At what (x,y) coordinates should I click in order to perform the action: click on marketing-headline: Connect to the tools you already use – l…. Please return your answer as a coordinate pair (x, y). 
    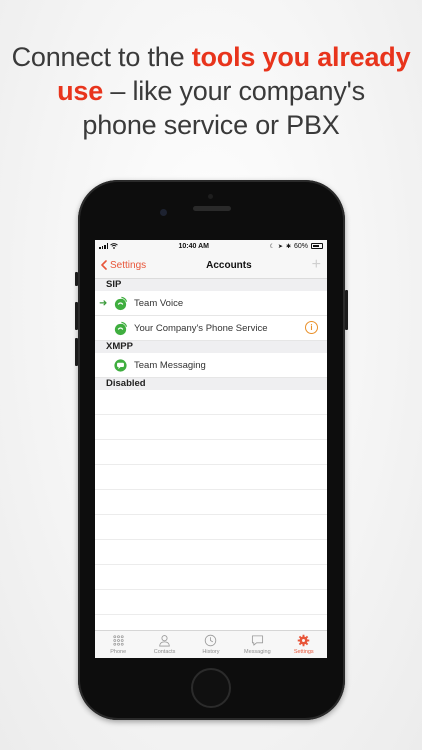
    Looking at the image, I should click on (211, 91).